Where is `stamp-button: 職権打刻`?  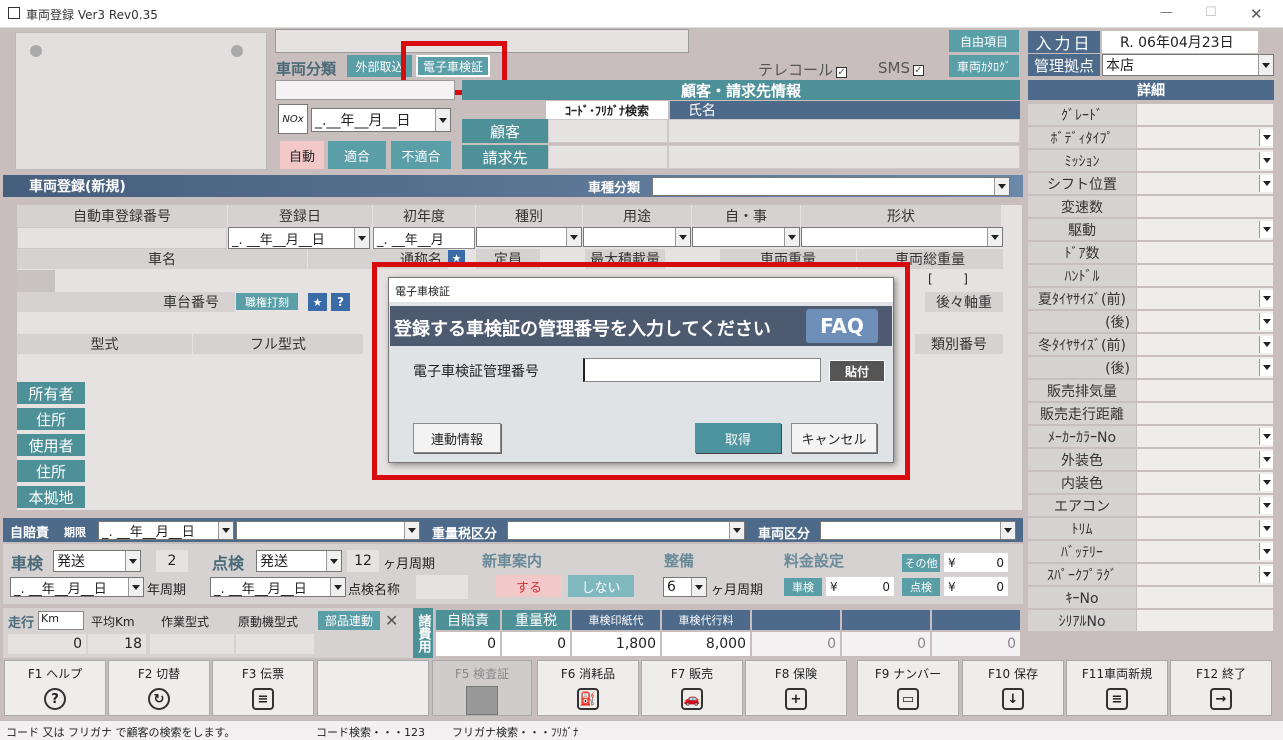
stamp-button: 職権打刻 is located at coordinates (267, 301).